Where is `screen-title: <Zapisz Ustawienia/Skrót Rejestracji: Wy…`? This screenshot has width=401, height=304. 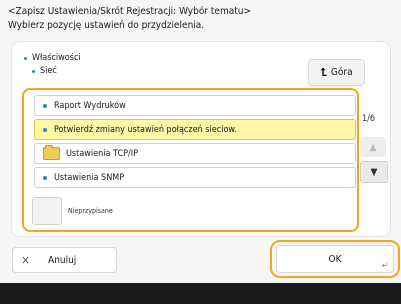 screen-title: <Zapisz Ustawienia/Skrót Rejestracji: Wy… is located at coordinates (129, 11).